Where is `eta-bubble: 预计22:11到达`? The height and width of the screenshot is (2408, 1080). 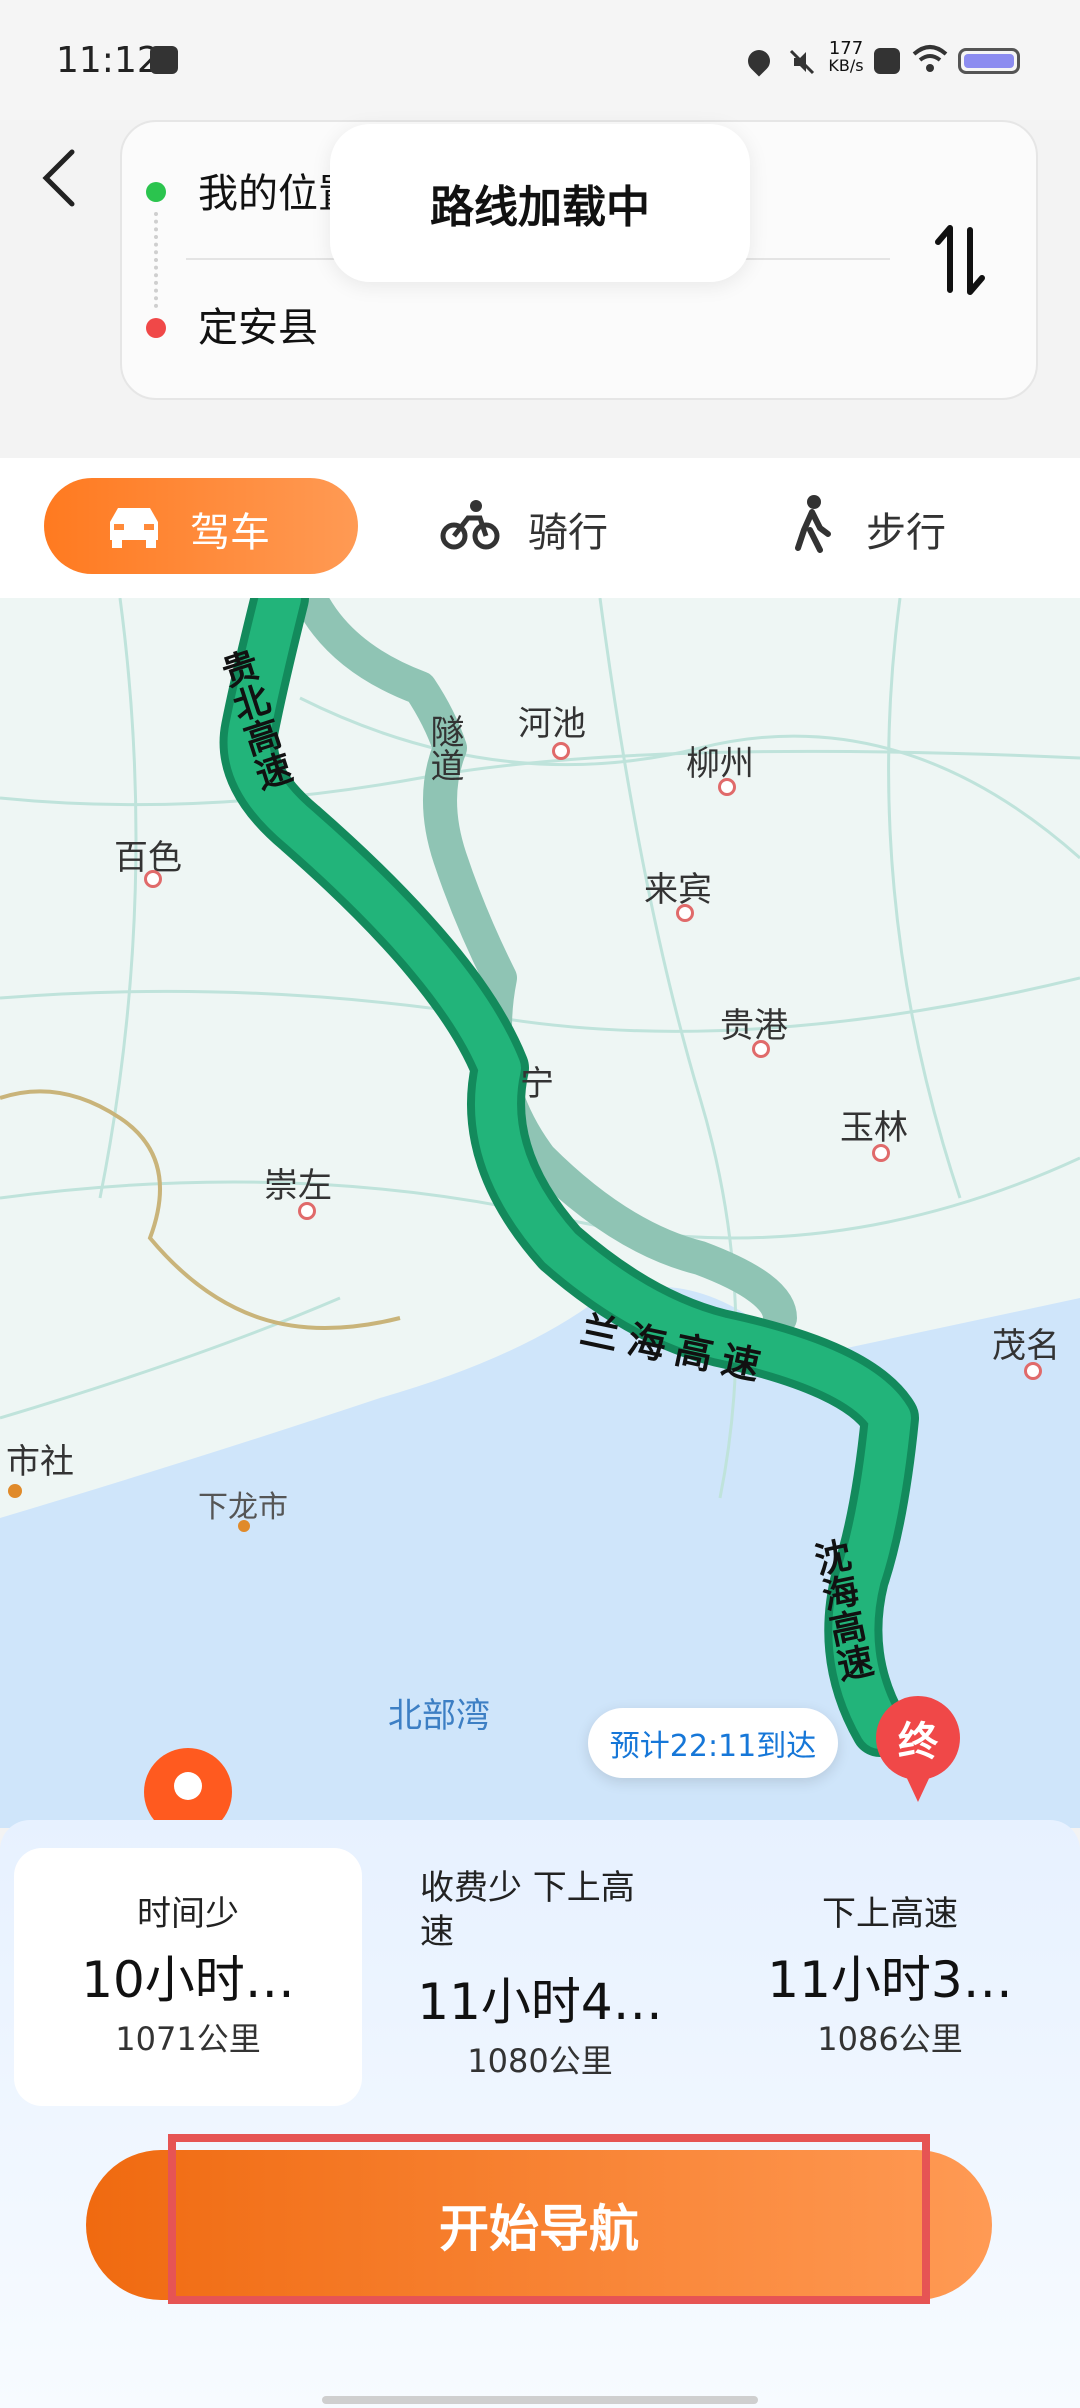 eta-bubble: 预计22:11到达 is located at coordinates (713, 1743).